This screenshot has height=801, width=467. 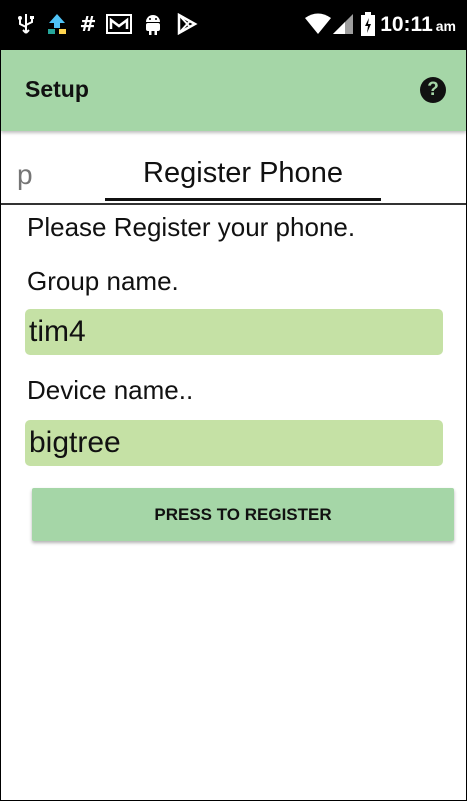 What do you see at coordinates (187, 24) in the screenshot?
I see `play-store-icon` at bounding box center [187, 24].